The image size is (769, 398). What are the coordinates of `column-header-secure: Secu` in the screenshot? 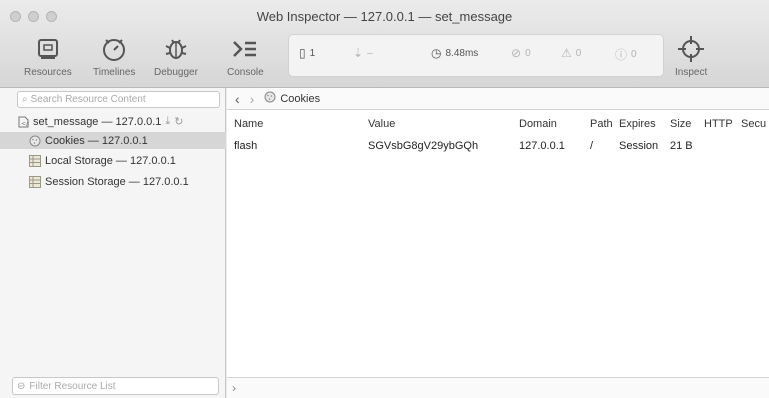 It's located at (753, 124).